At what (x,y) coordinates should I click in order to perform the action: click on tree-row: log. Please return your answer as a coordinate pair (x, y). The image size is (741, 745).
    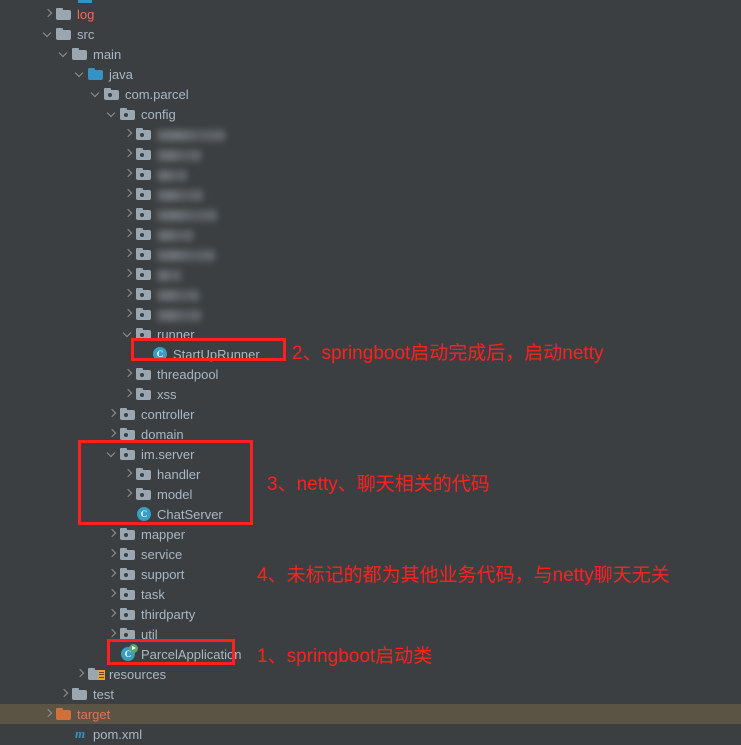
    Looking at the image, I should click on (370, 14).